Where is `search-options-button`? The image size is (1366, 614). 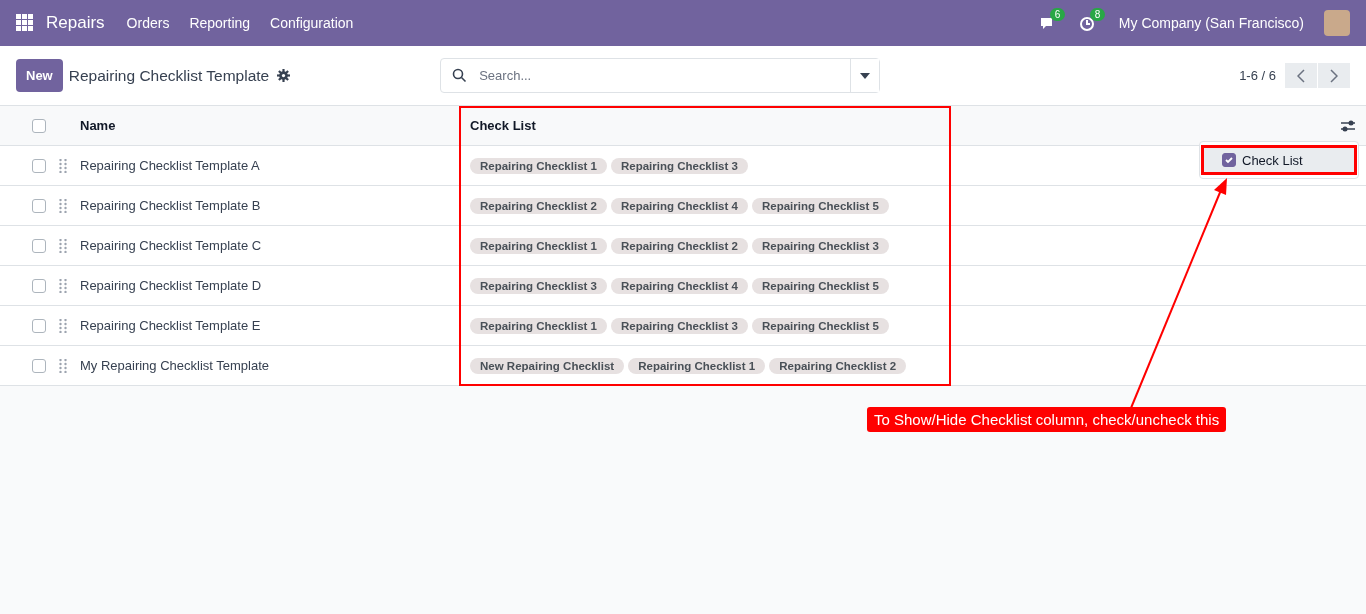
search-options-button is located at coordinates (865, 75).